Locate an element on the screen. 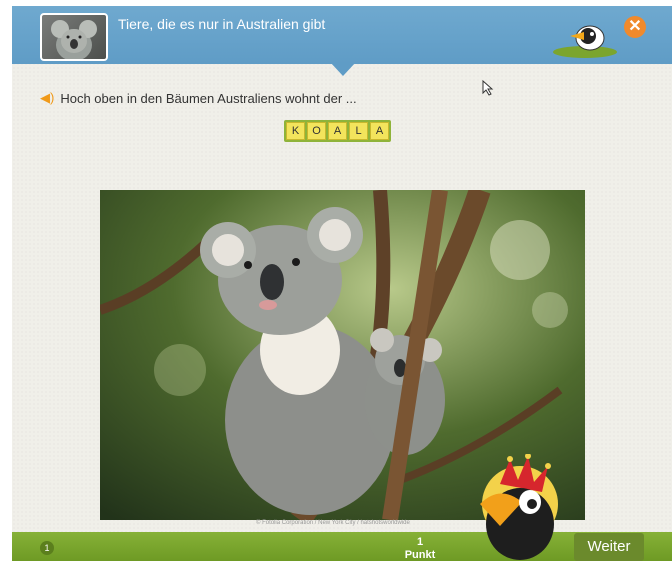 The width and height of the screenshot is (672, 561). page-title: Tiere, die es nur in Australien gibt is located at coordinates (222, 24).